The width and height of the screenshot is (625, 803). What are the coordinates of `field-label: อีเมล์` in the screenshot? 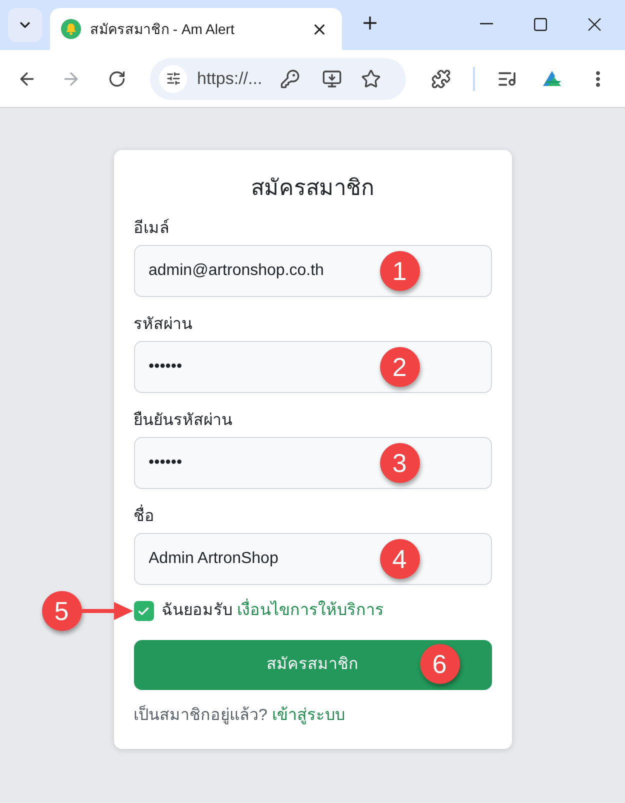 It's located at (152, 228).